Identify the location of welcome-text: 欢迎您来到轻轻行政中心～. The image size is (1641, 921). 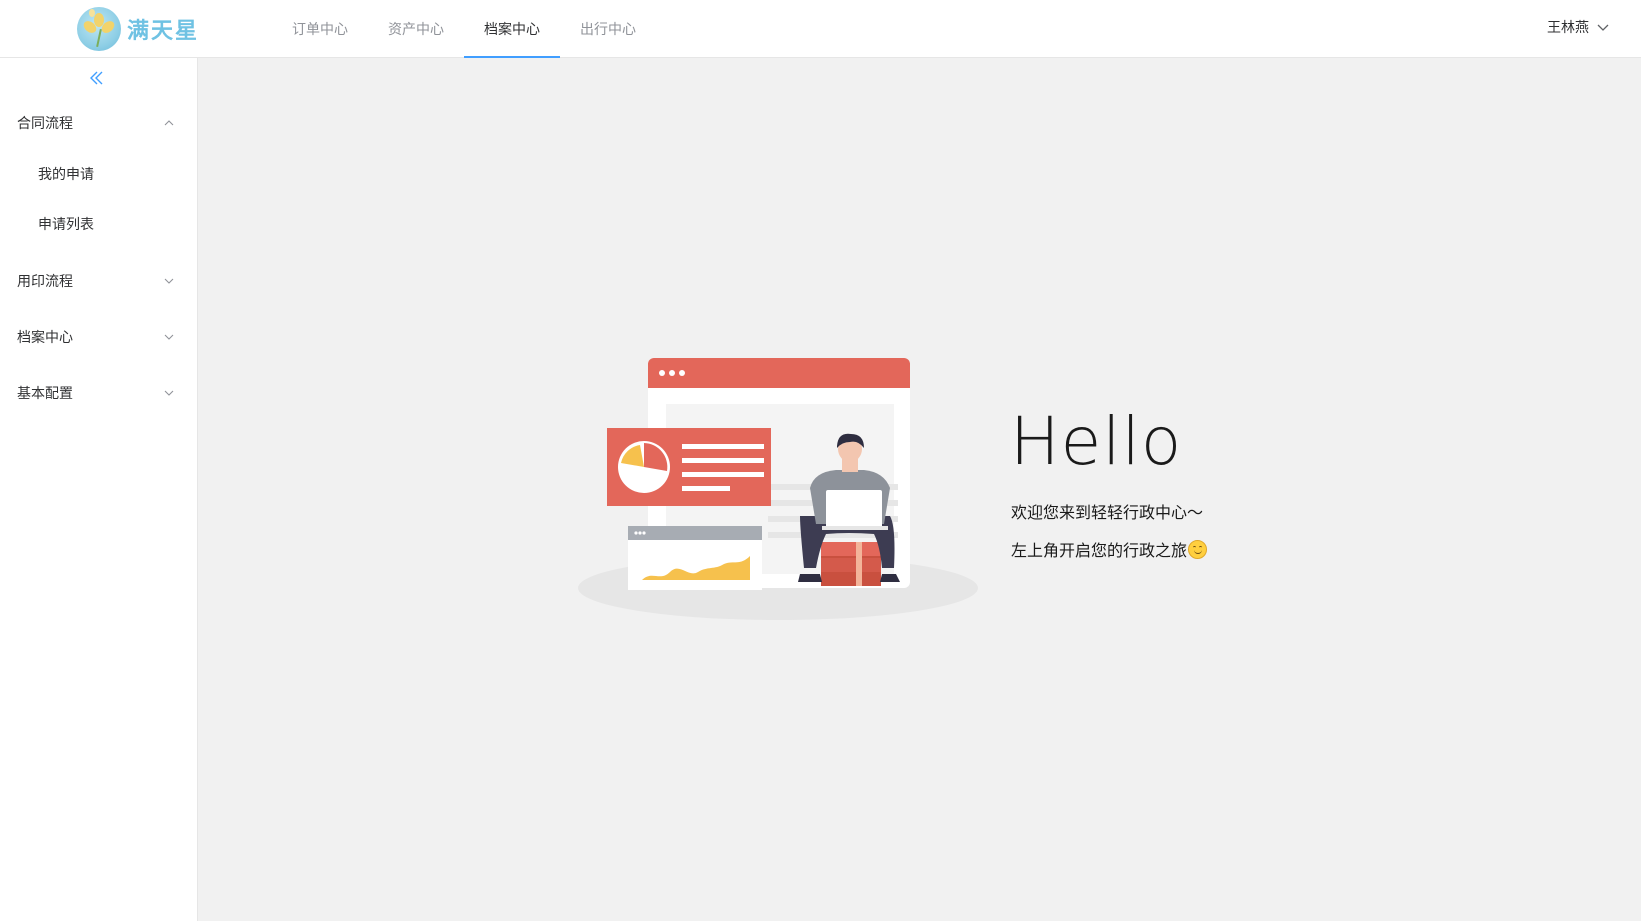
(1107, 512).